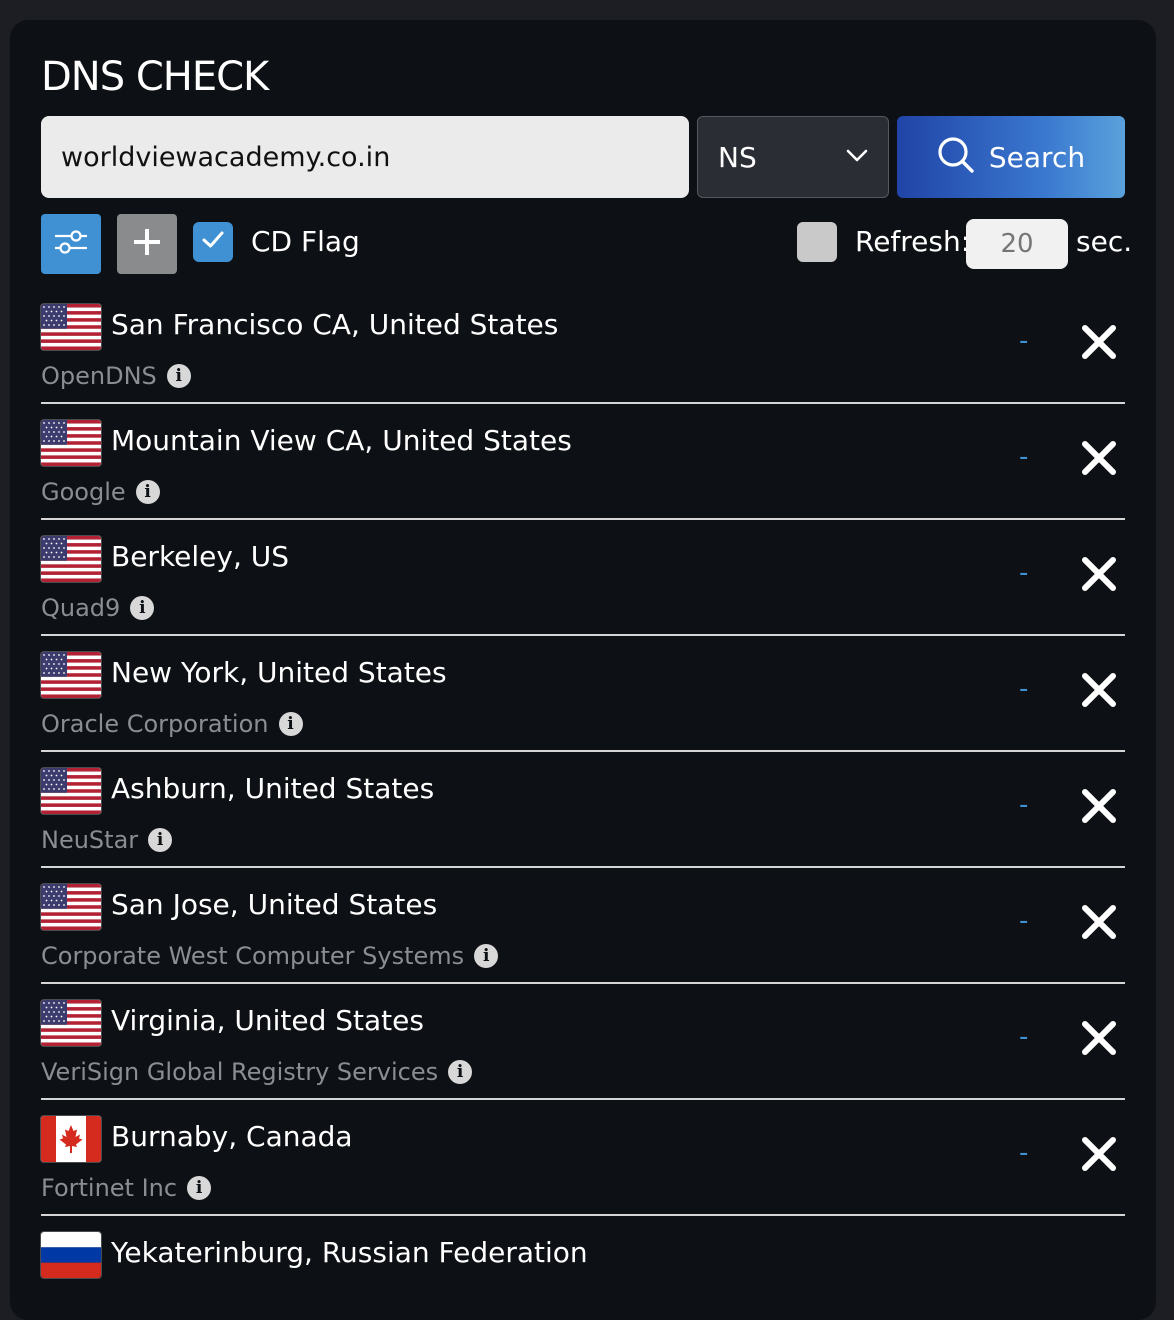  What do you see at coordinates (71, 1139) in the screenshot?
I see `ca-flag-icon` at bounding box center [71, 1139].